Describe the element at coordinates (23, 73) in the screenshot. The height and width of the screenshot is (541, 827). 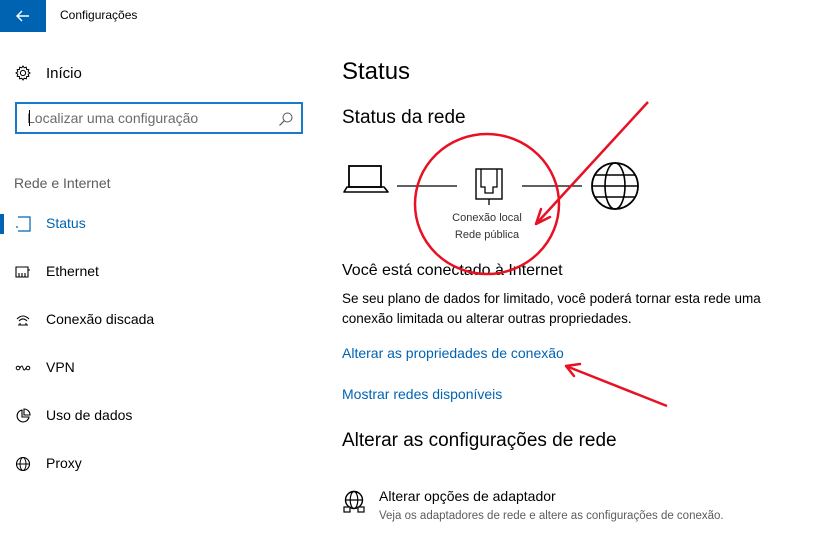
I see `gear-icon` at that location.